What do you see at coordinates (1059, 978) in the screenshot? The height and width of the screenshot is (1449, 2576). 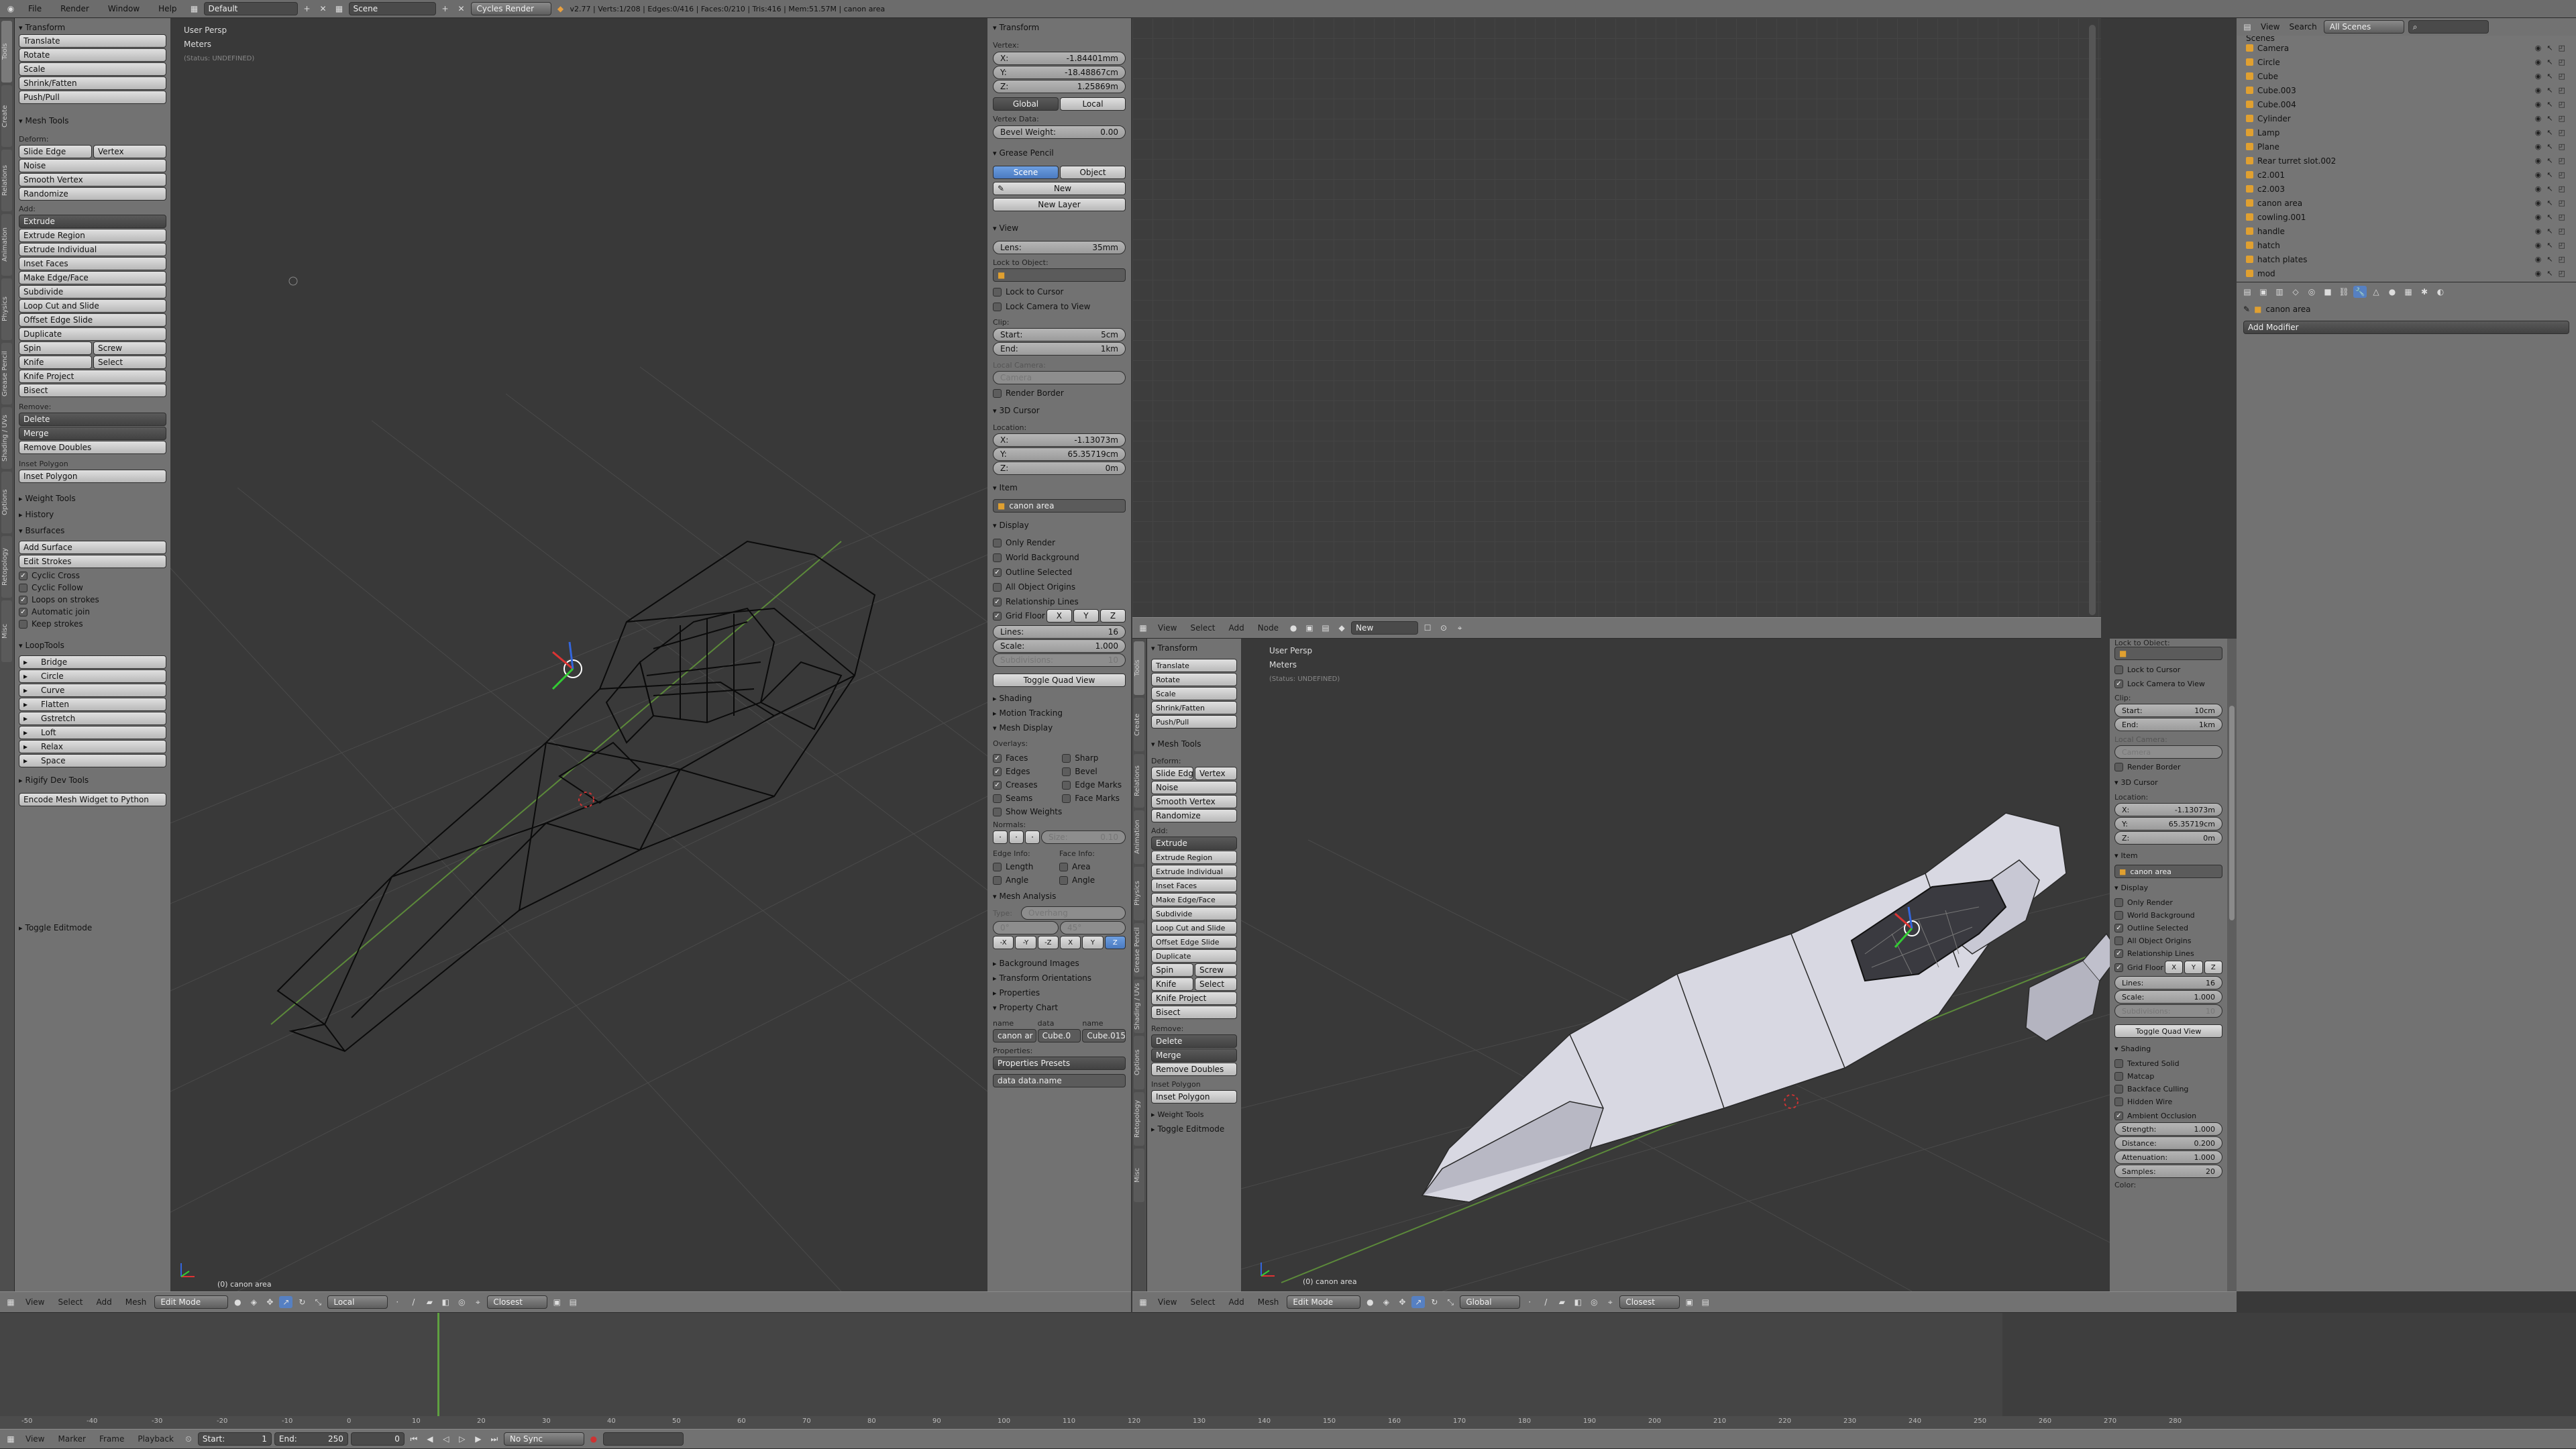 I see `transform-orientations-section: Transform Orientations` at bounding box center [1059, 978].